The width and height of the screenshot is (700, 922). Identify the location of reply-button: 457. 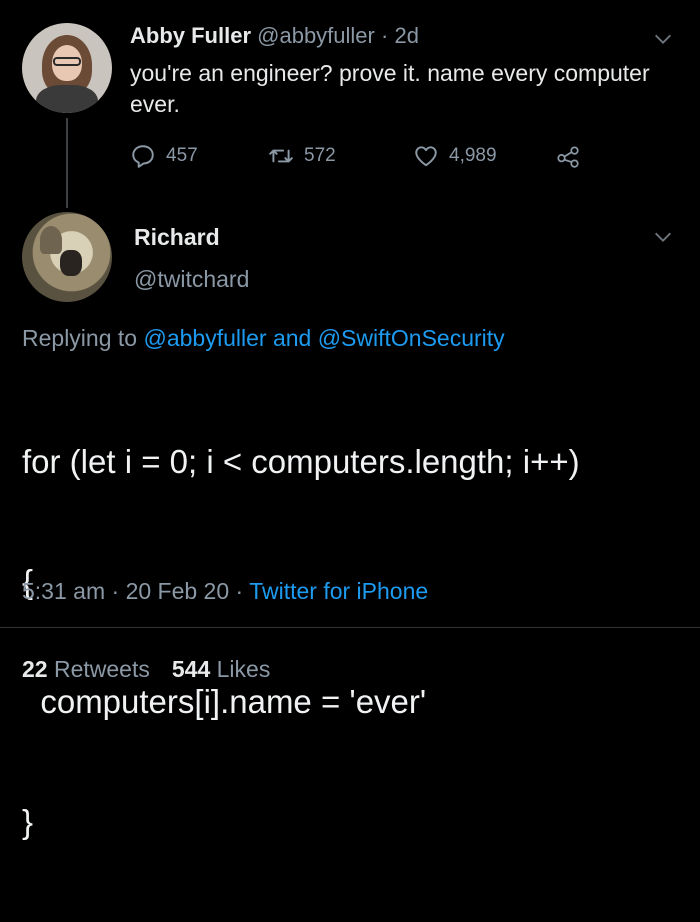
(164, 156).